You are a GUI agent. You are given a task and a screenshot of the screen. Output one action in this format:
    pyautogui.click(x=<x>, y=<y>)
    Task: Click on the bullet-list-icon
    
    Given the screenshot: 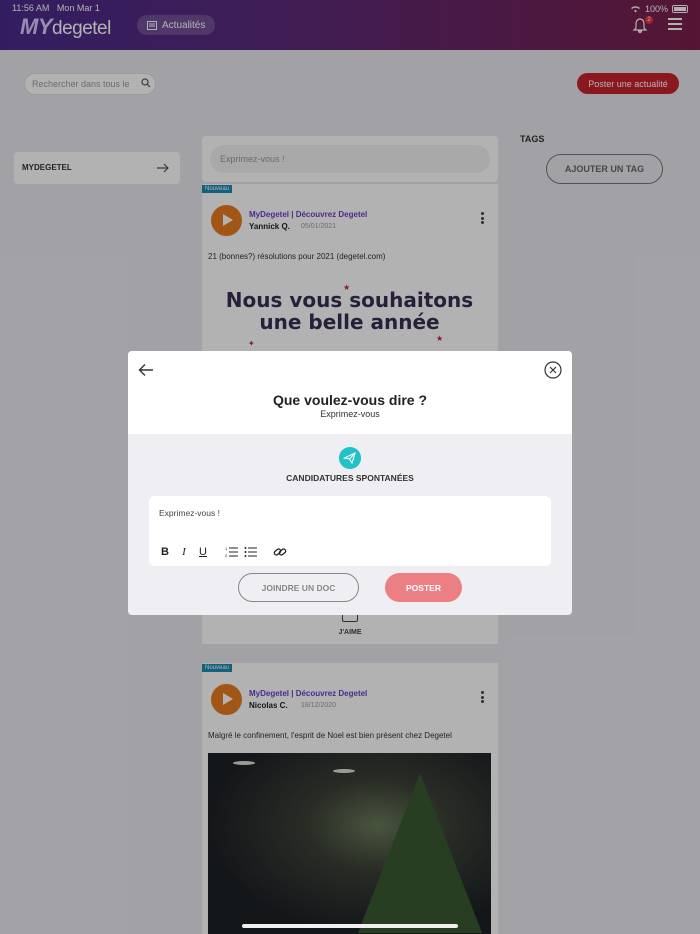 What is the action you would take?
    pyautogui.click(x=251, y=552)
    